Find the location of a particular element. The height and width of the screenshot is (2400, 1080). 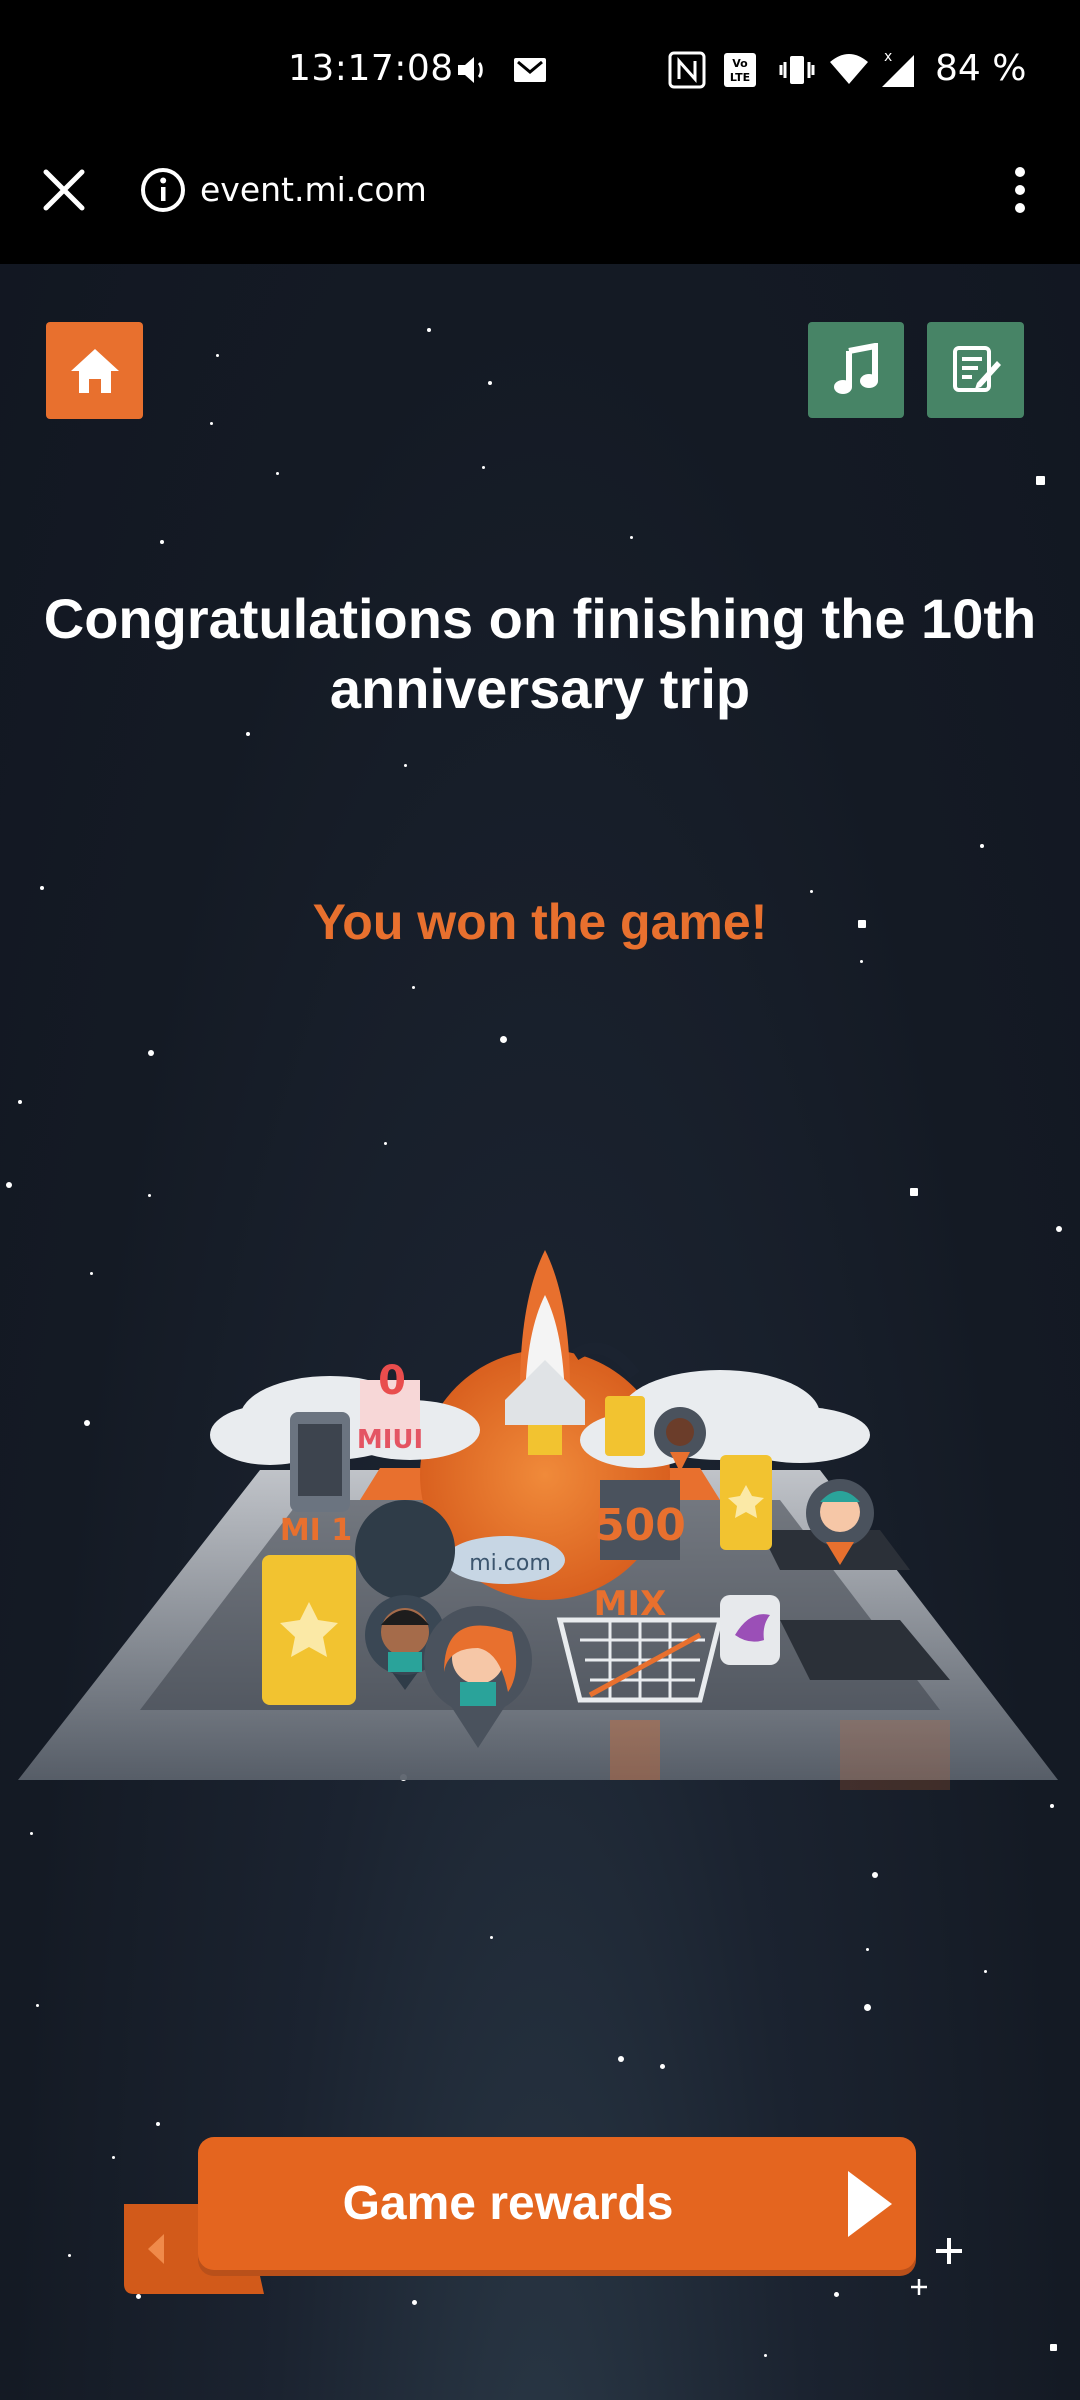

battery-percent: 84 % is located at coordinates (981, 68).